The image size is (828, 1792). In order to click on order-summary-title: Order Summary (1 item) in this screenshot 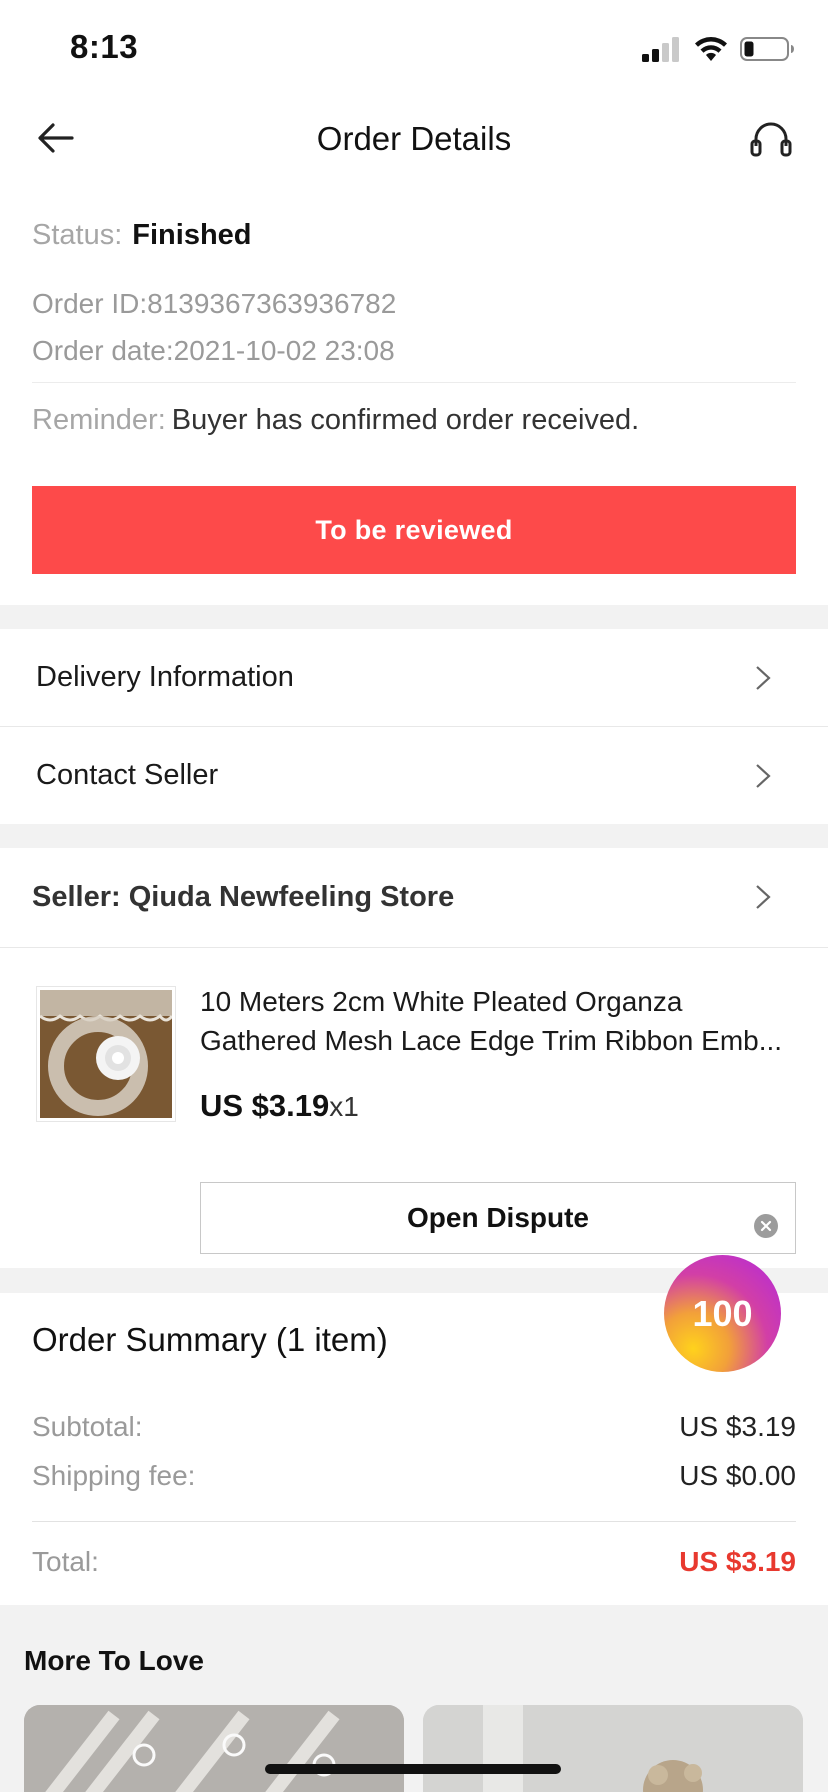, I will do `click(210, 1339)`.